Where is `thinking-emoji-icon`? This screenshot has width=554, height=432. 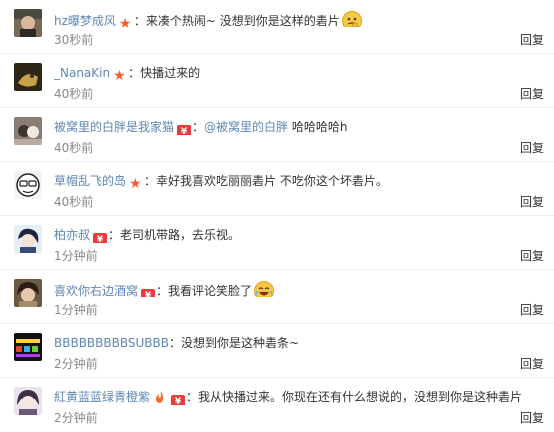
thinking-emoji-icon is located at coordinates (351, 19).